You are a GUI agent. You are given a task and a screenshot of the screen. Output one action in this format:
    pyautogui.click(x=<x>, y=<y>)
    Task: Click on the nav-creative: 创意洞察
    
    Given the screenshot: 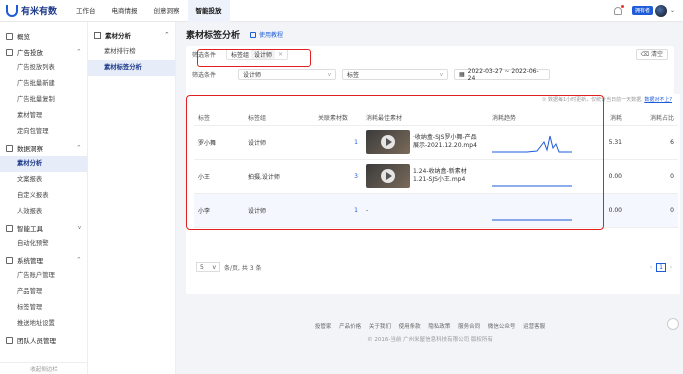 What is the action you would take?
    pyautogui.click(x=167, y=11)
    